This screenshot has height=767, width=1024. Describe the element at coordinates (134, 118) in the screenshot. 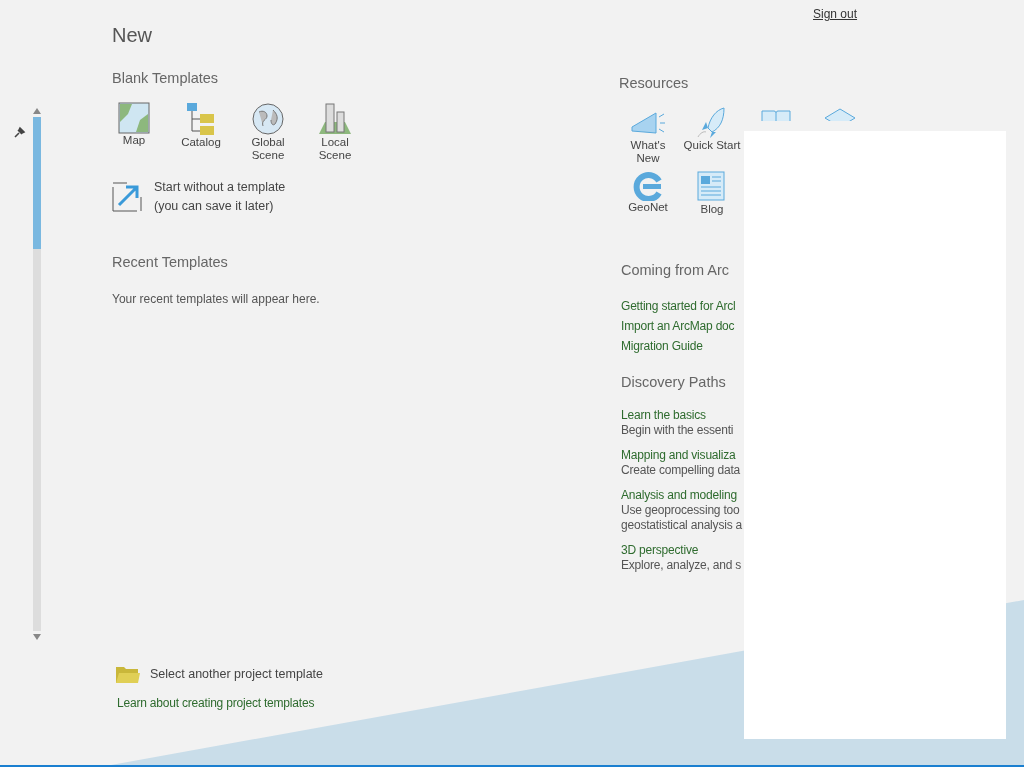

I see `map-icon` at that location.